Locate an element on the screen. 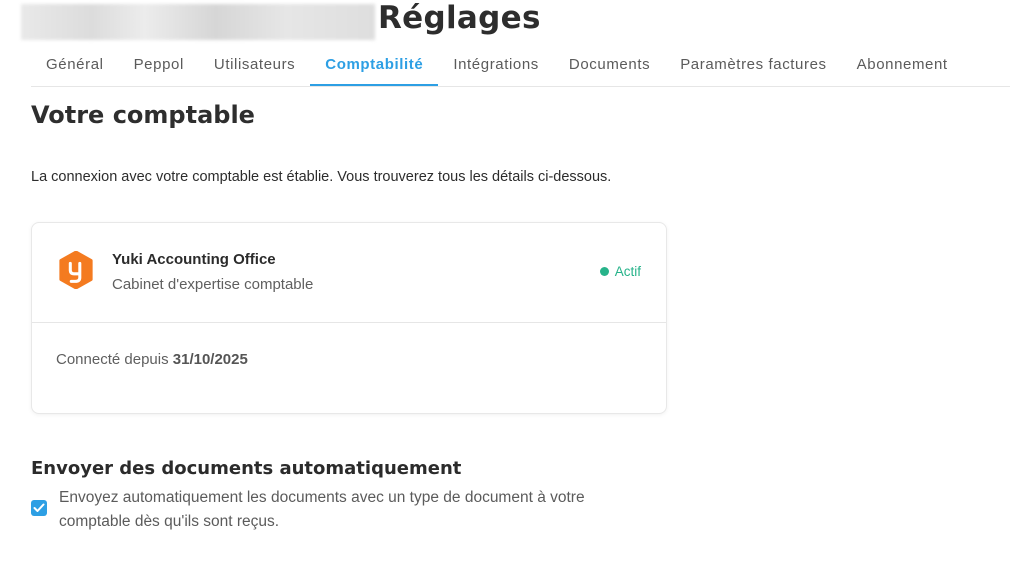  connected-date: 31/10/2025 is located at coordinates (210, 359).